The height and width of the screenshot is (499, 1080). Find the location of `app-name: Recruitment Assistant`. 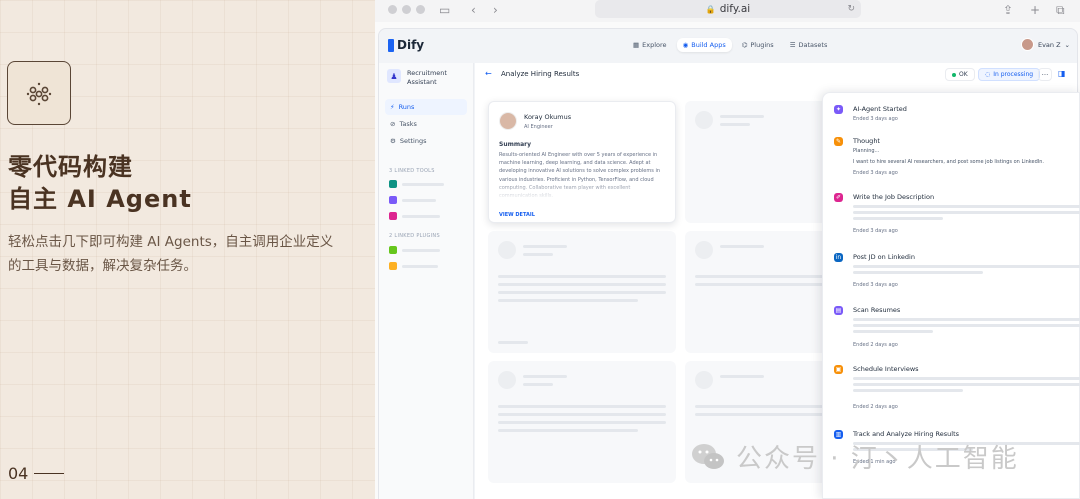

app-name: Recruitment Assistant is located at coordinates (427, 77).